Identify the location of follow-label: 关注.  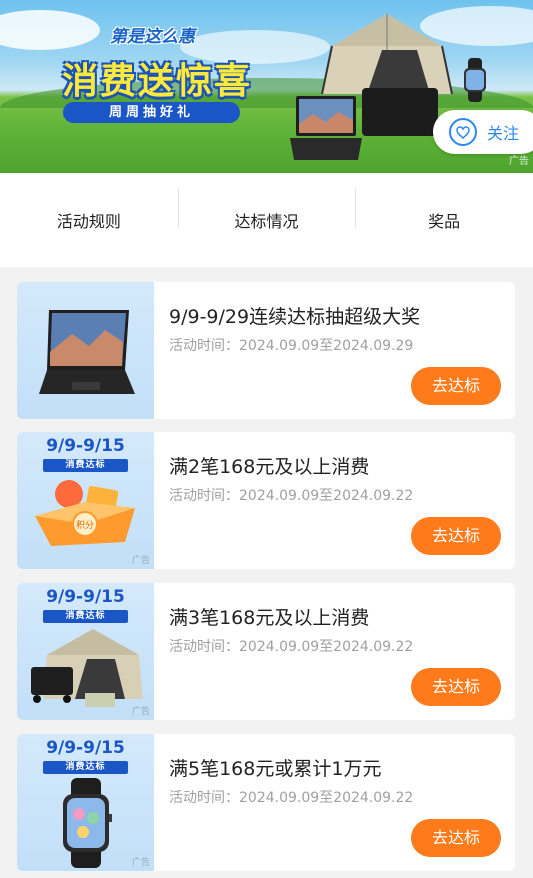
(503, 133).